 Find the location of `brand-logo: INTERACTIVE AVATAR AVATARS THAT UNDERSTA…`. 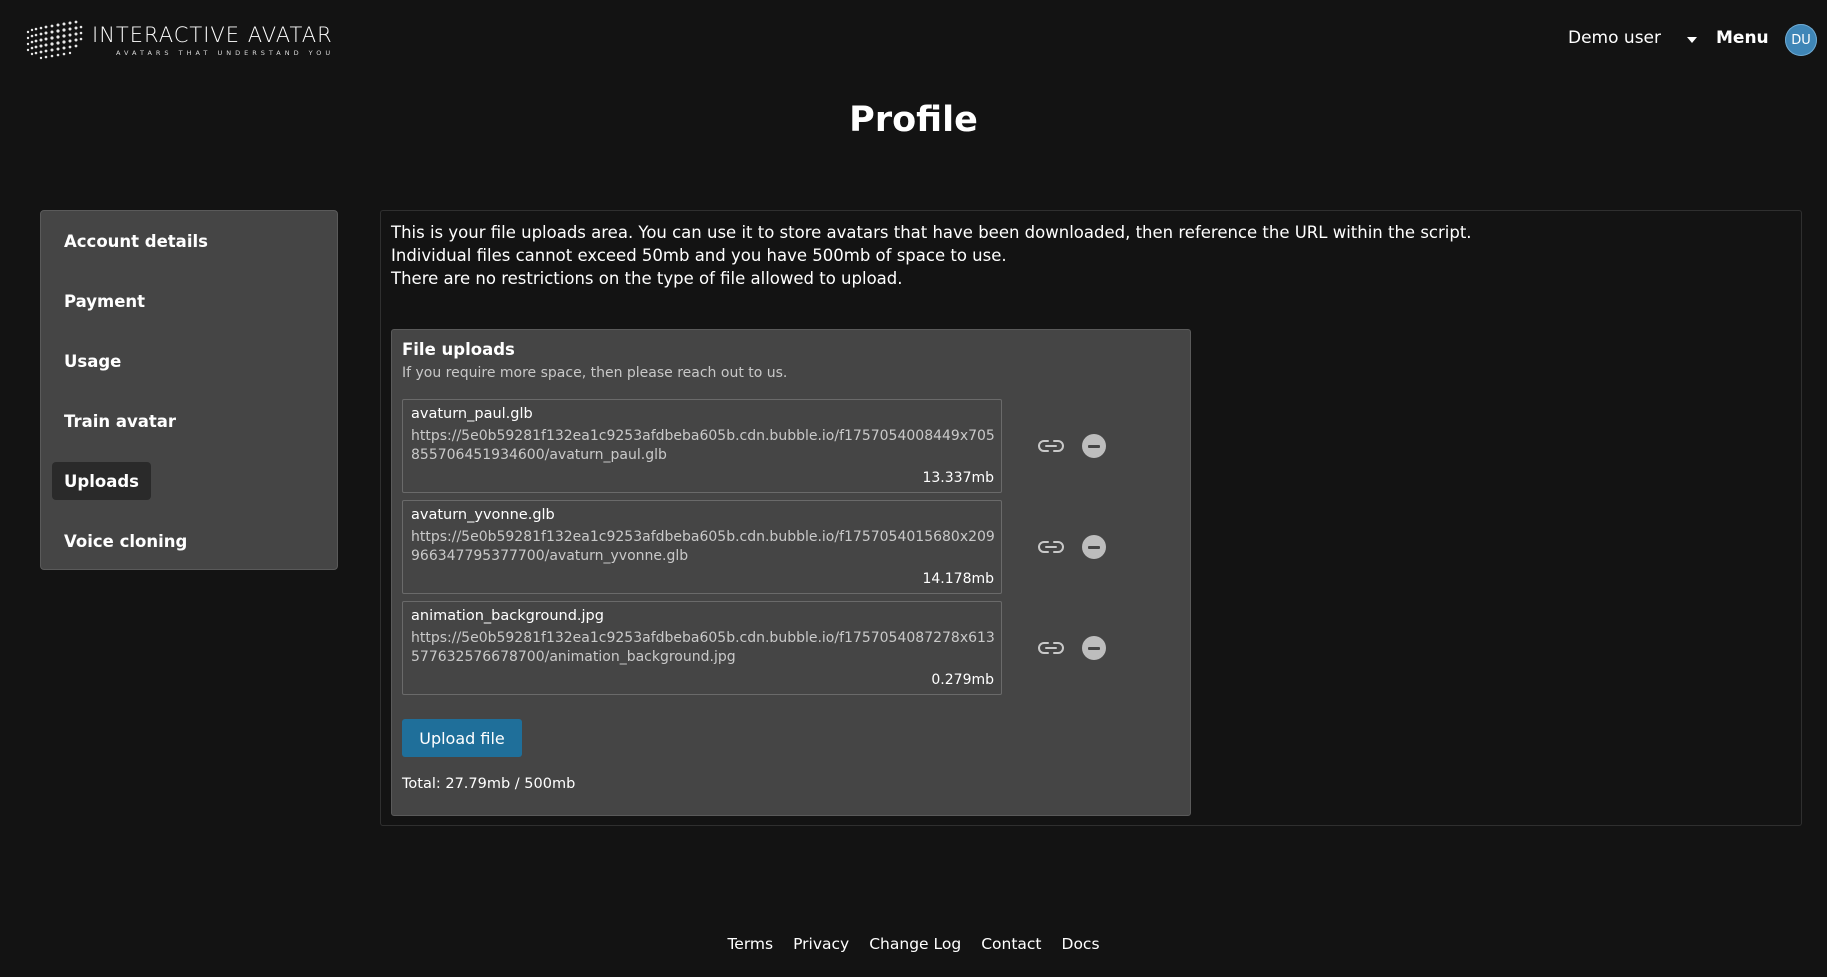

brand-logo: INTERACTIVE AVATAR AVATARS THAT UNDERSTA… is located at coordinates (179, 40).